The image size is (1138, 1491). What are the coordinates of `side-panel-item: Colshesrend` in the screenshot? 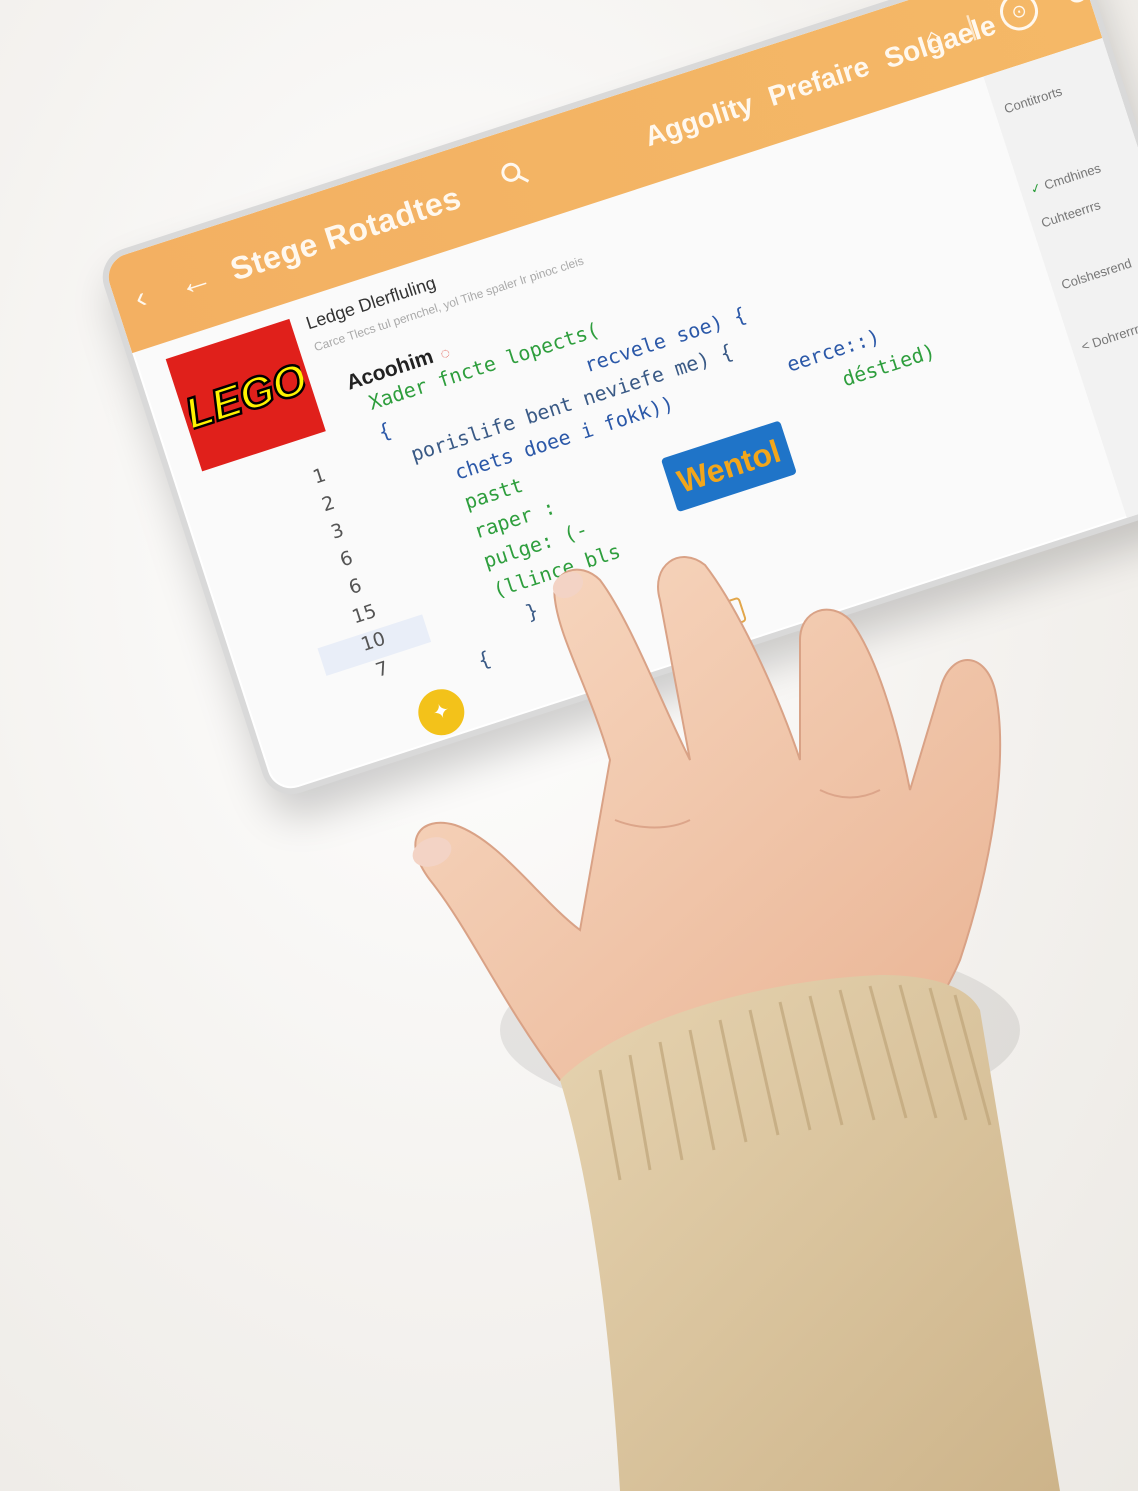 It's located at (1096, 273).